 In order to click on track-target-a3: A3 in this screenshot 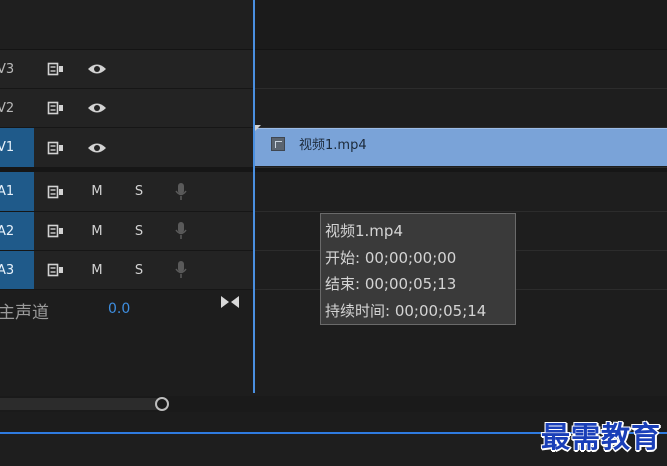, I will do `click(17, 270)`.